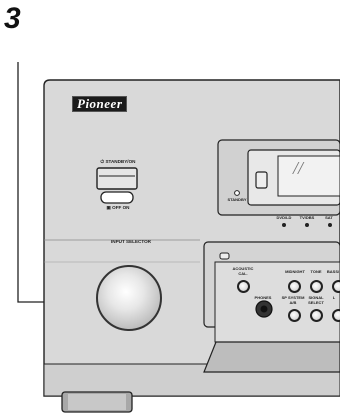 This screenshot has width=340, height=415. I want to click on l-label: L, so click(334, 297).